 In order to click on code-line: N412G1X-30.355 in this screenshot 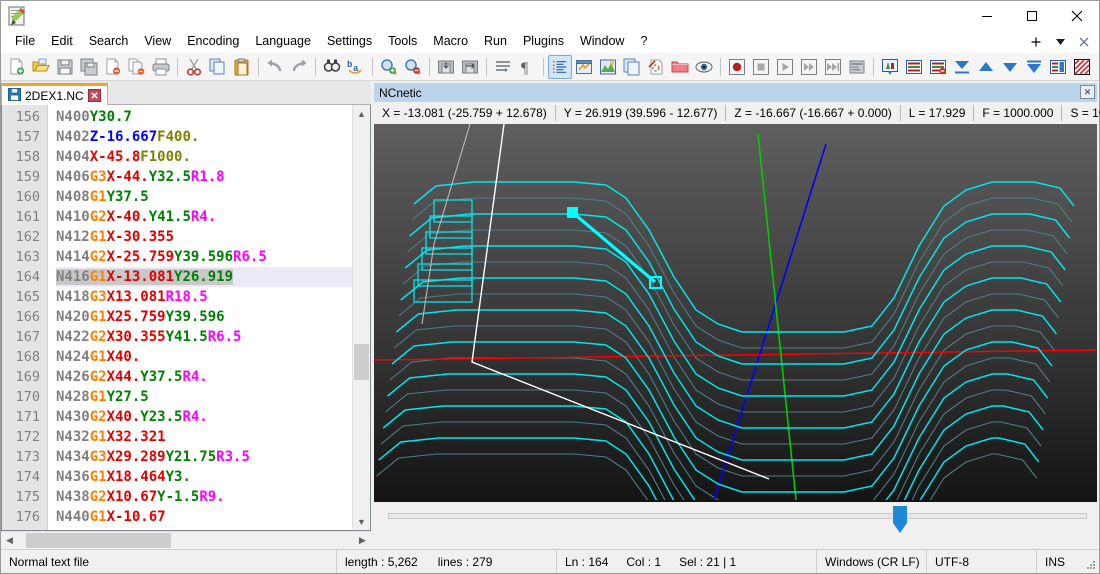, I will do `click(204, 237)`.